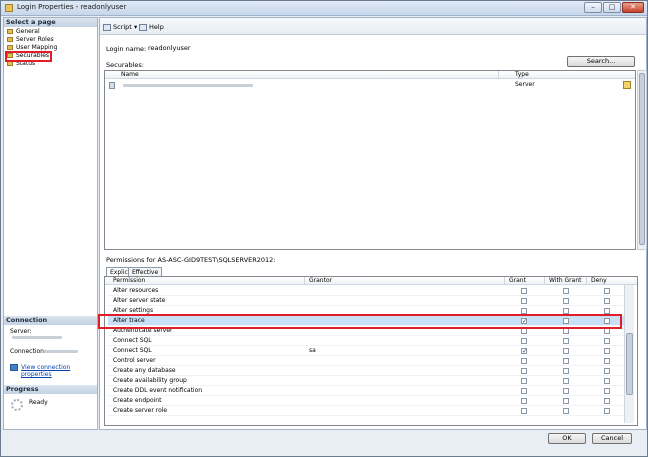 Image resolution: width=648 pixels, height=457 pixels. I want to click on help-button: Help, so click(151, 27).